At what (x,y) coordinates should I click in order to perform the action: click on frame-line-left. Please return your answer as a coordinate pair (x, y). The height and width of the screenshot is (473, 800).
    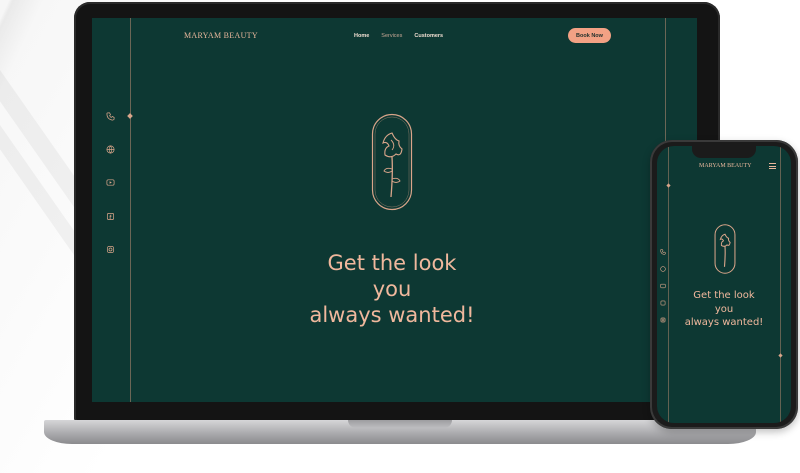
    Looking at the image, I should click on (130, 210).